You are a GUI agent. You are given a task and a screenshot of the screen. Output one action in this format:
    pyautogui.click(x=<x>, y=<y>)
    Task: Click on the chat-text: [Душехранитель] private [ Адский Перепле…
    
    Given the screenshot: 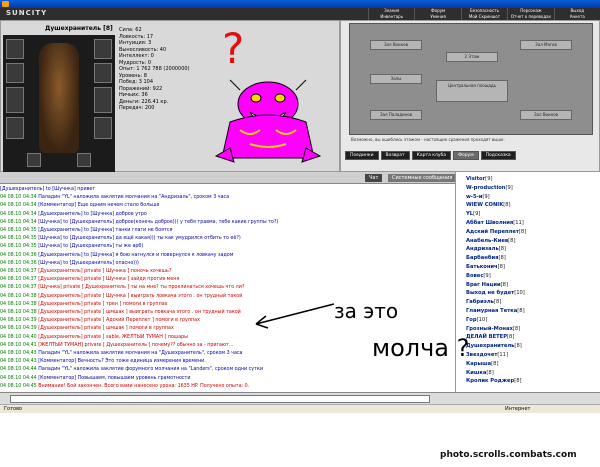 What is the action you would take?
    pyautogui.click(x=119, y=320)
    